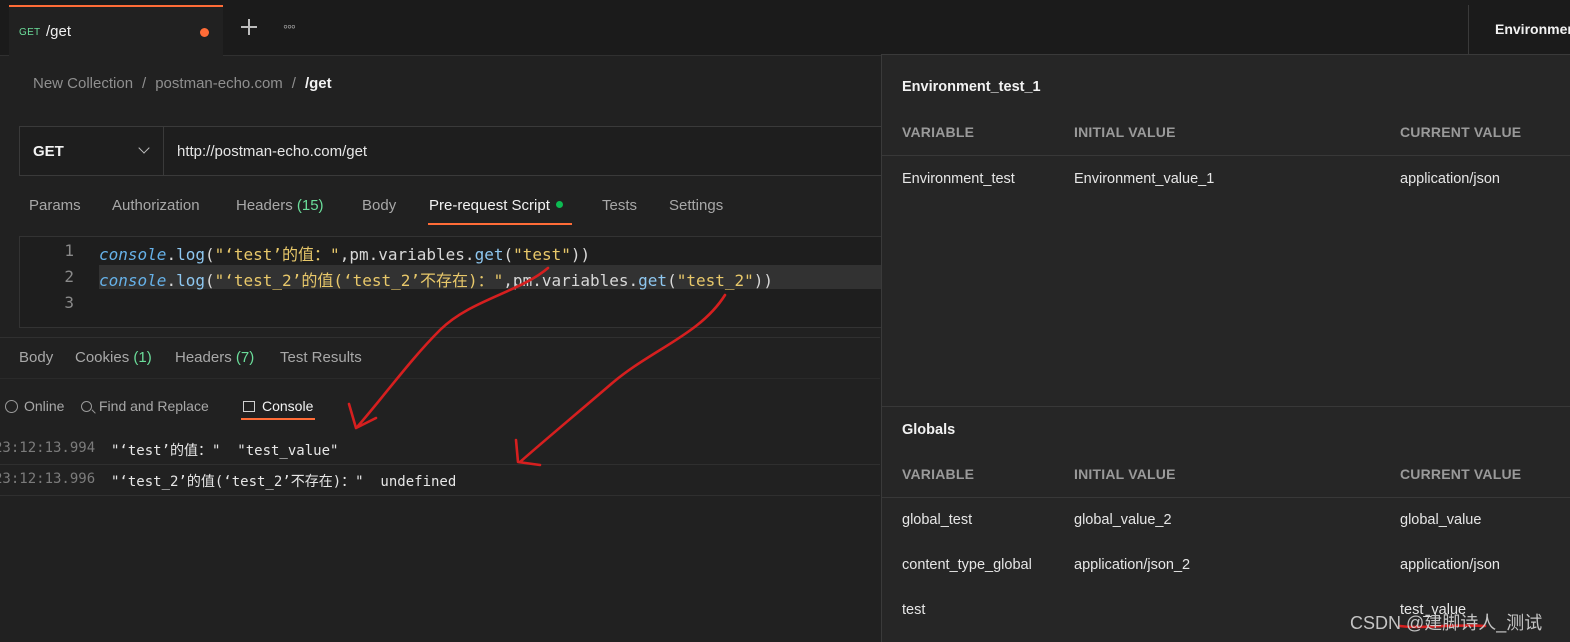  What do you see at coordinates (528, 452) in the screenshot?
I see `annotation-arrowhead` at bounding box center [528, 452].